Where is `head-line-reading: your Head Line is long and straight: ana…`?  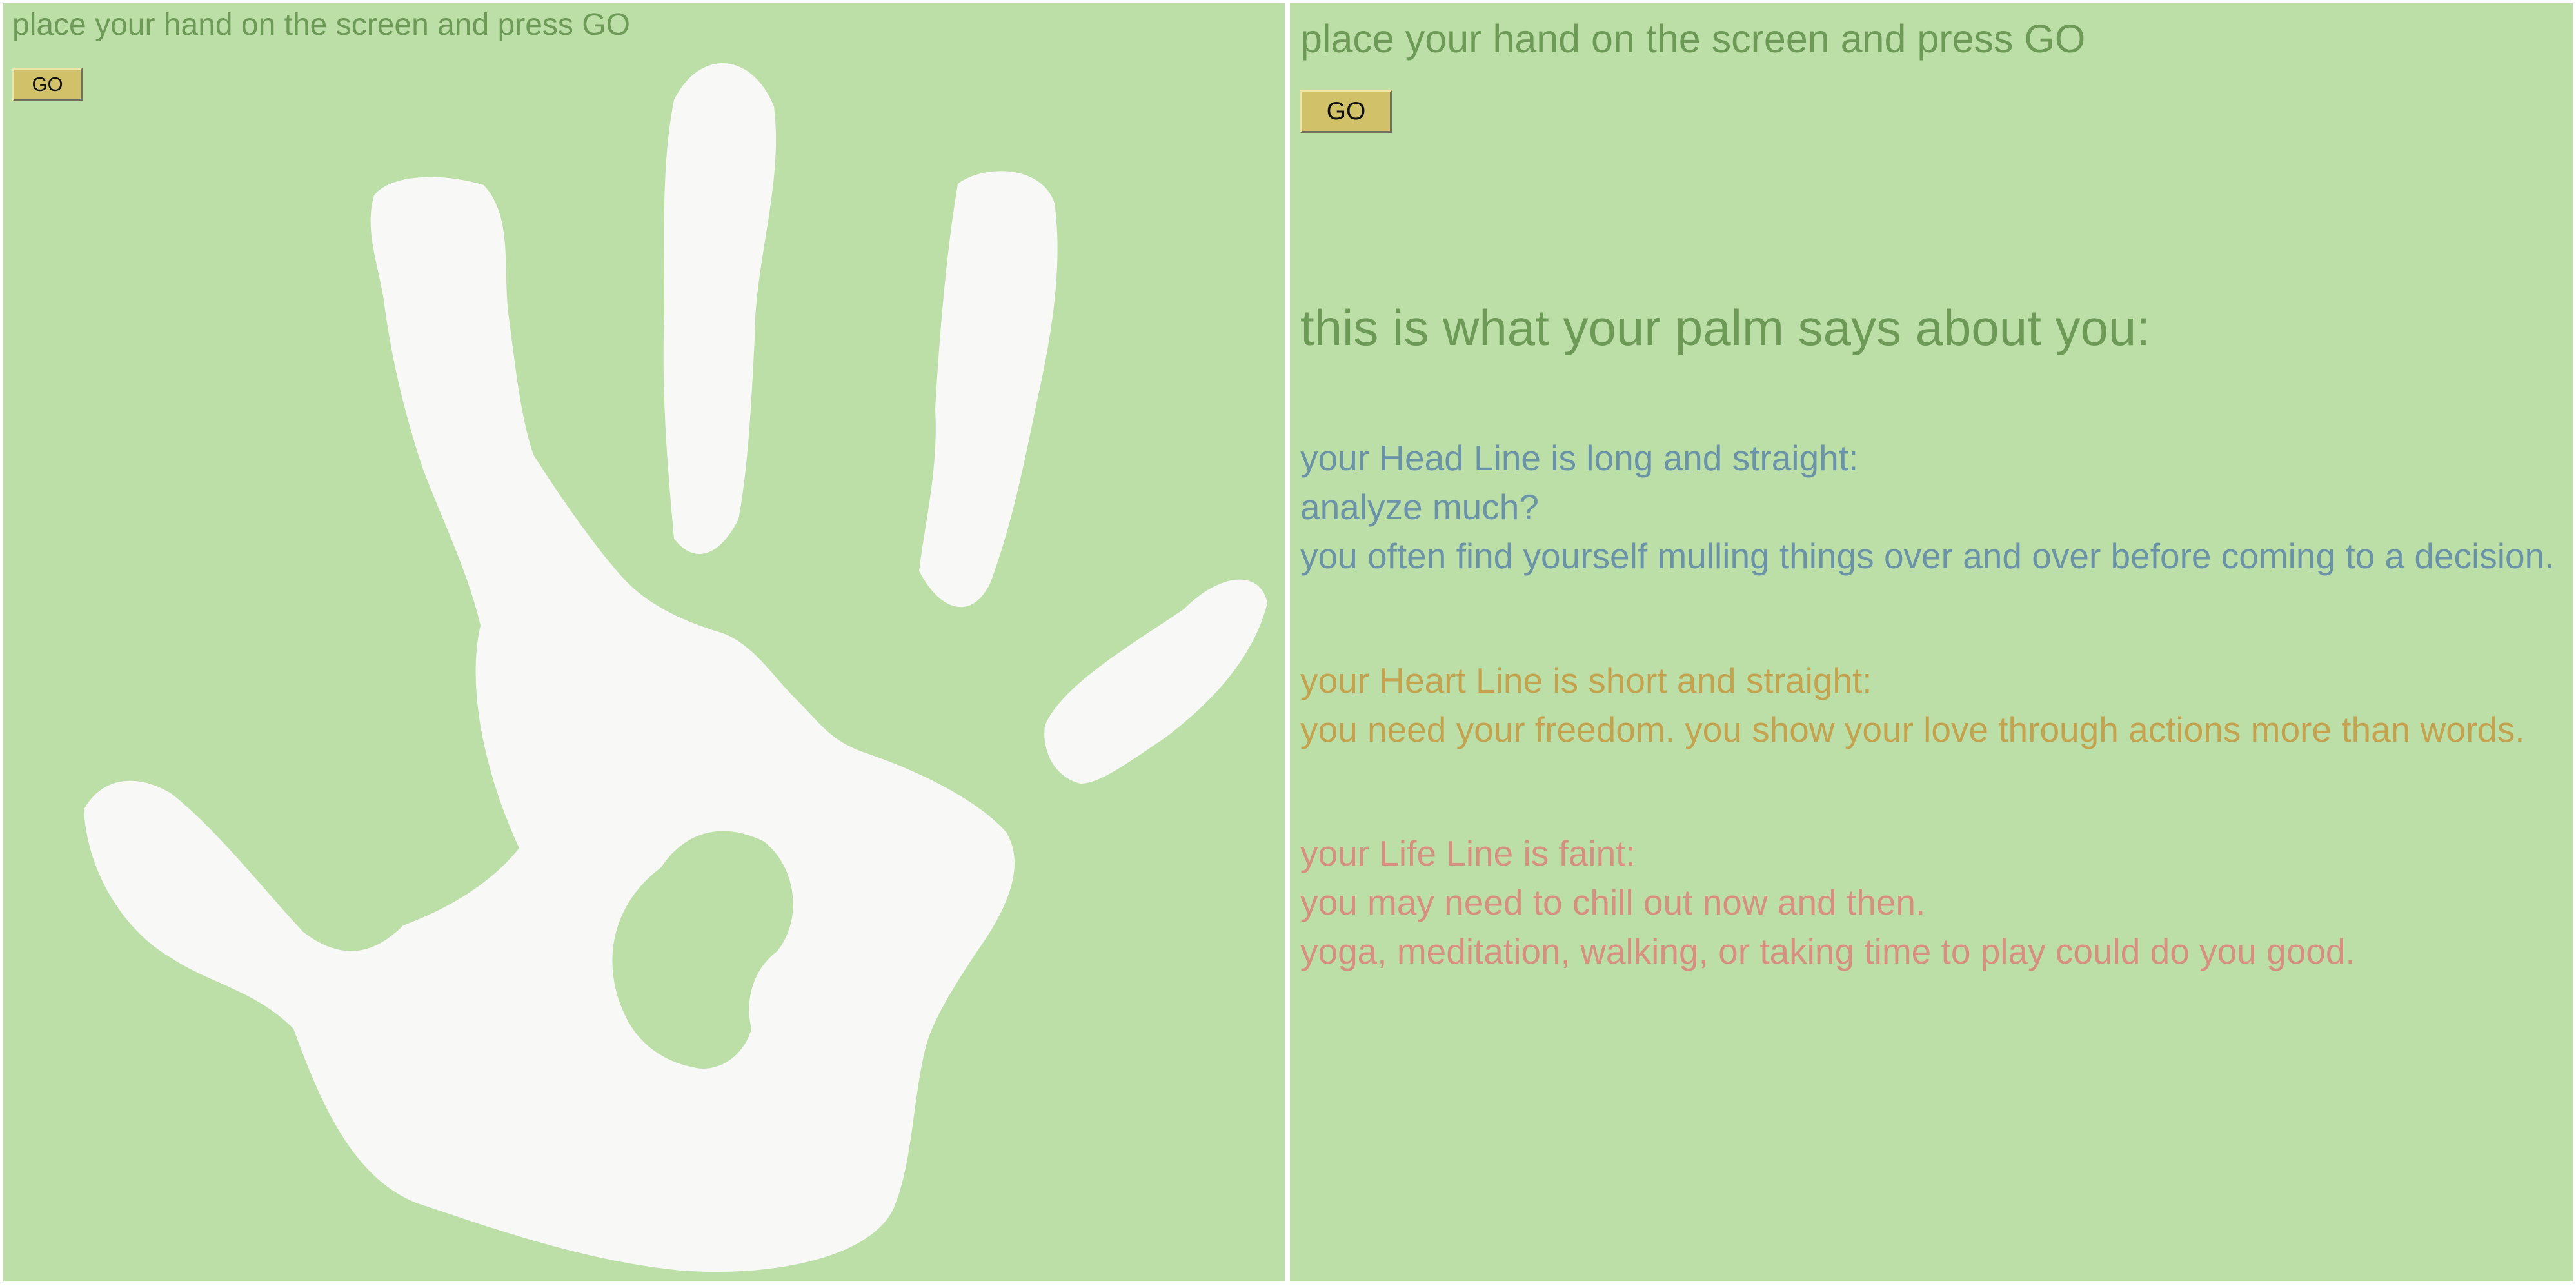 head-line-reading: your Head Line is long and straight: ana… is located at coordinates (1927, 506).